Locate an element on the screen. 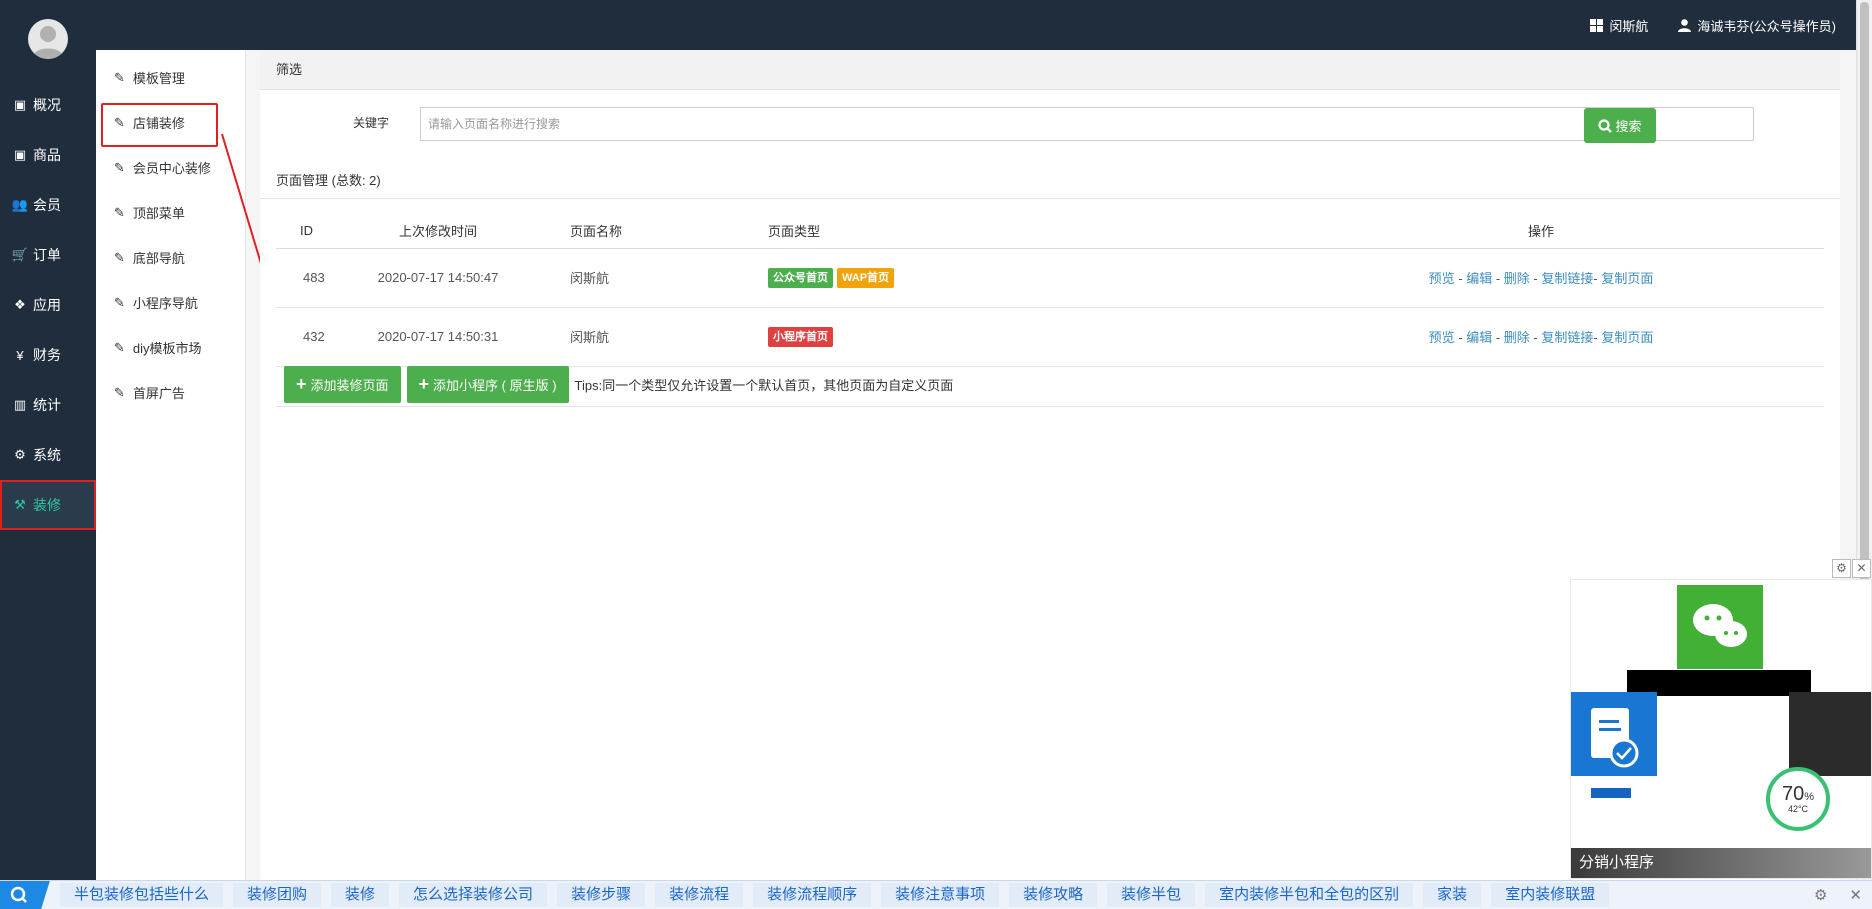 The height and width of the screenshot is (909, 1872). sidebar-item-label: 装修 is located at coordinates (47, 505).